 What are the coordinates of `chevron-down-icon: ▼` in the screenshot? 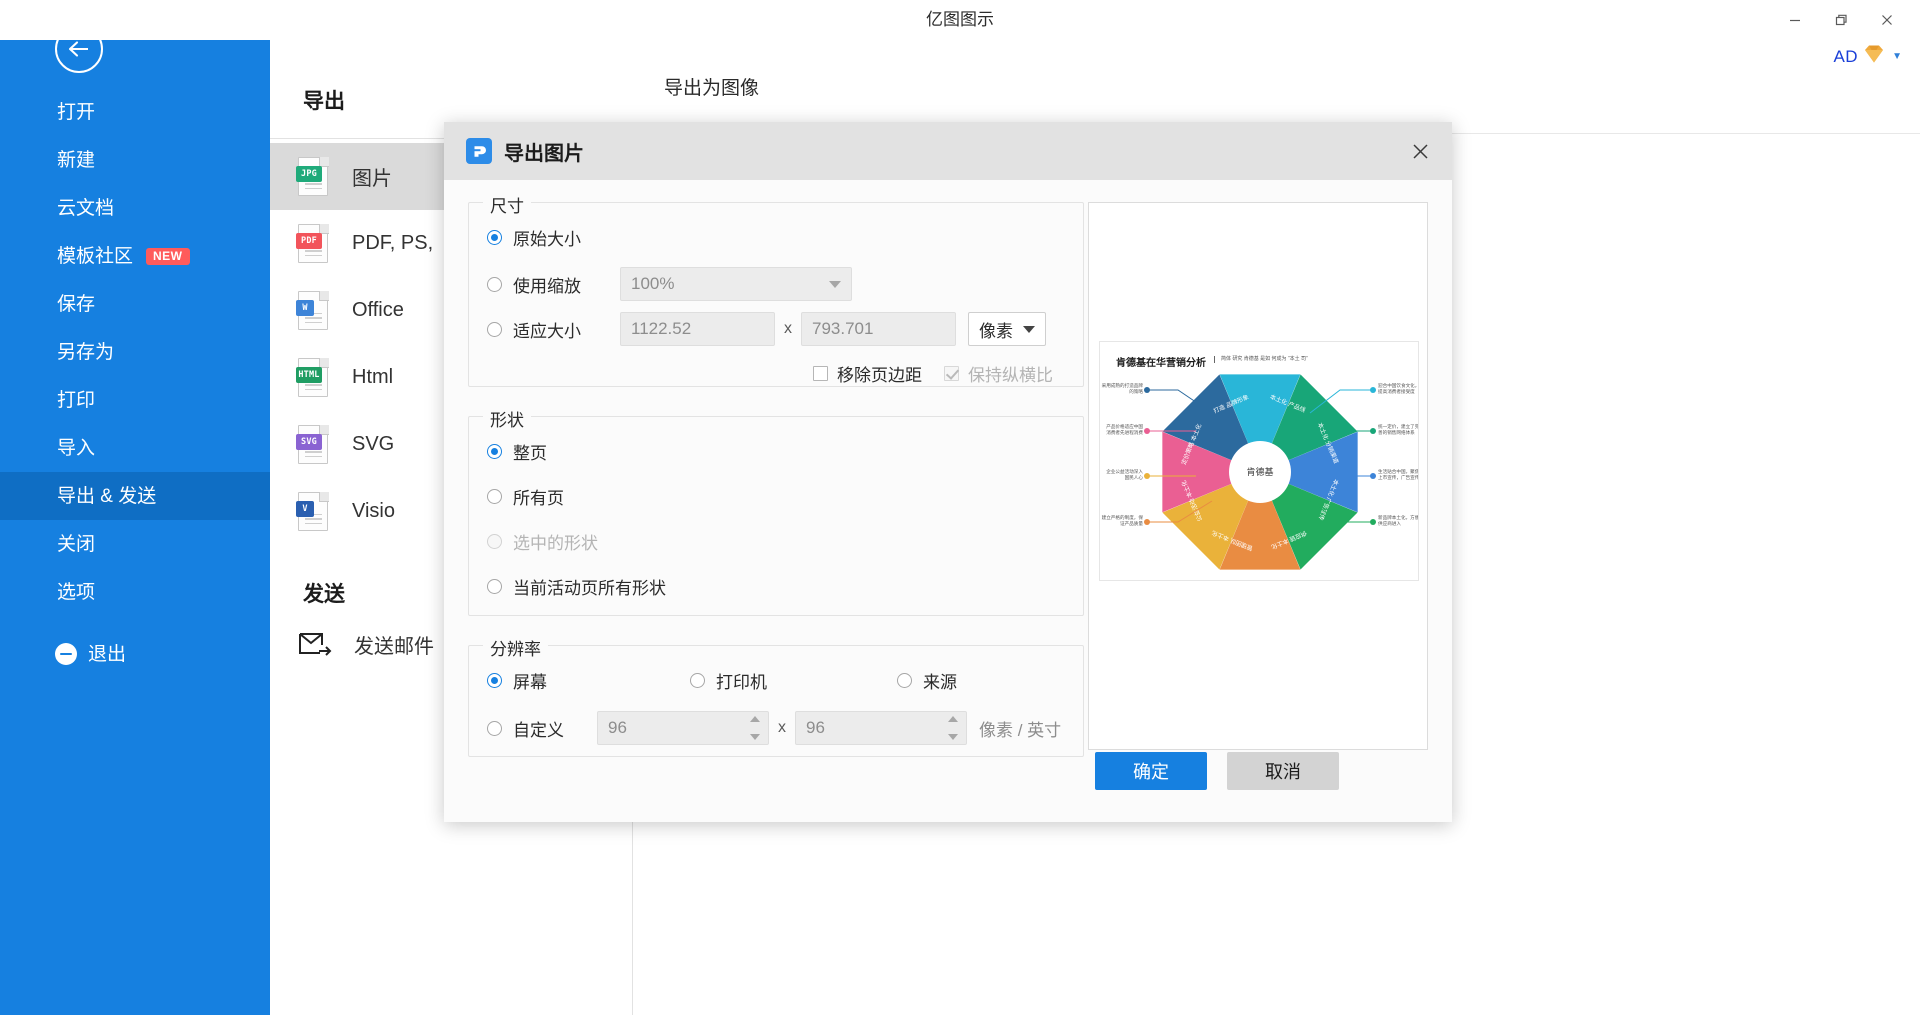 It's located at (1897, 56).